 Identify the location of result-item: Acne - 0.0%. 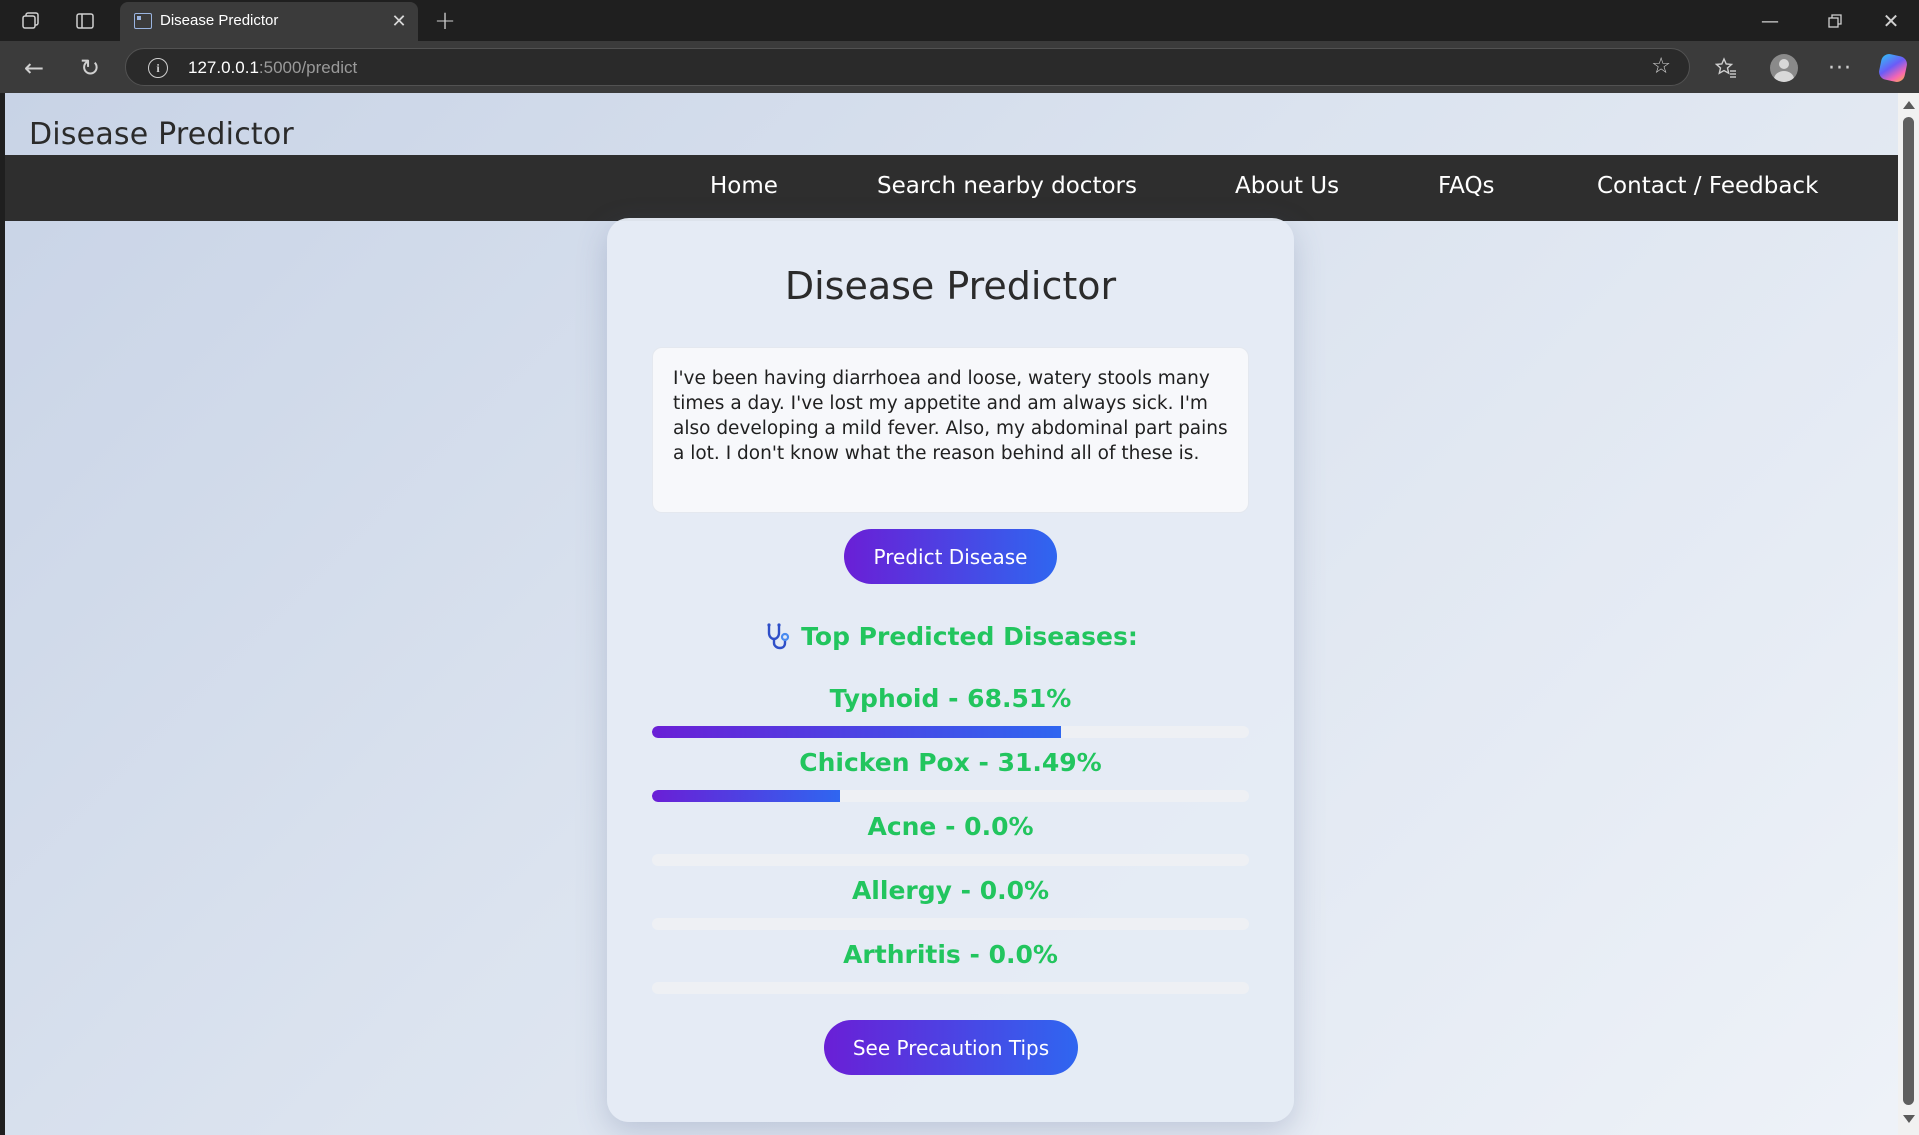
(950, 839).